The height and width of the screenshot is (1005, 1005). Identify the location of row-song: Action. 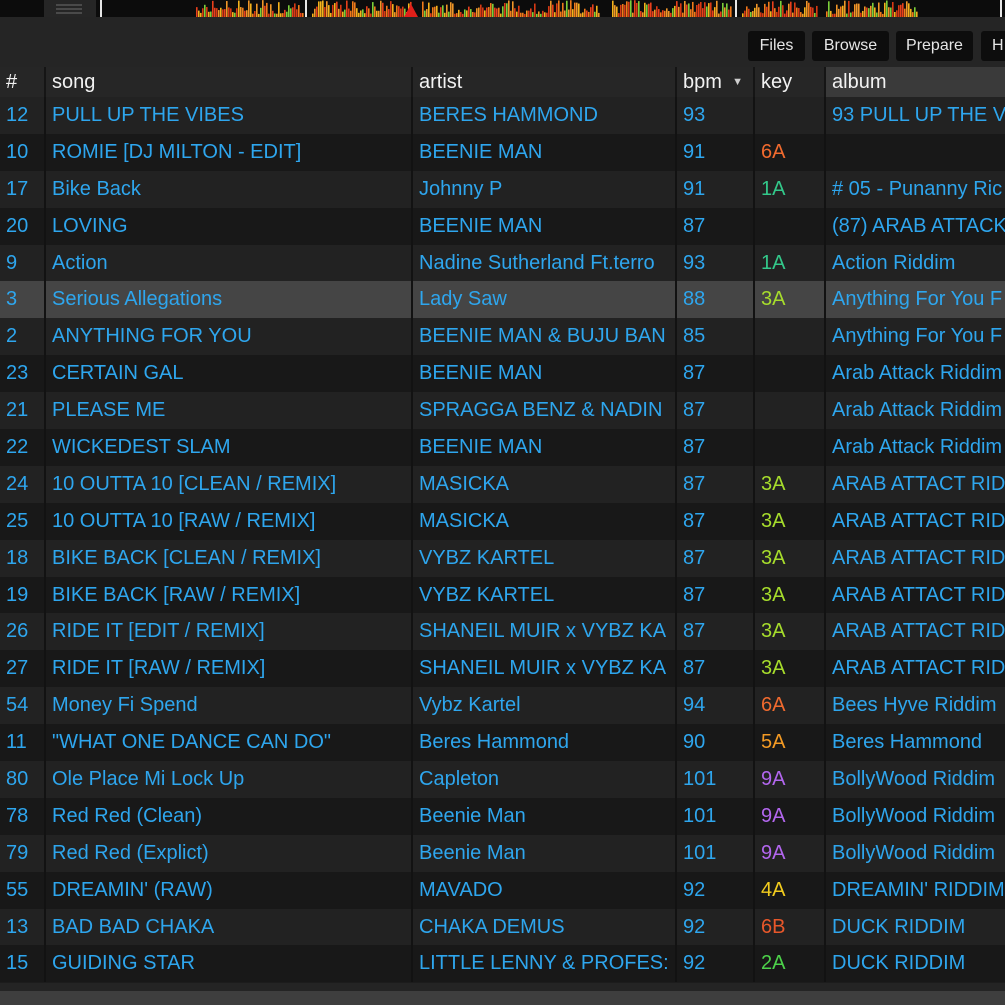
(229, 263).